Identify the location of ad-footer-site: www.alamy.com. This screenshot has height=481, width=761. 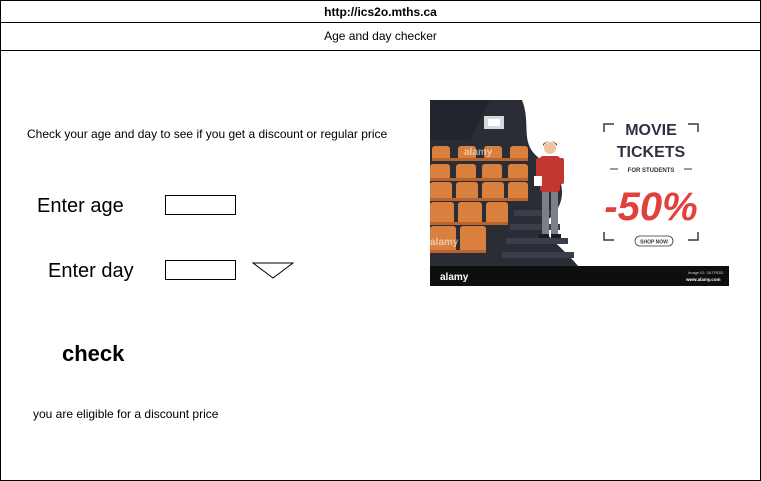
(703, 279).